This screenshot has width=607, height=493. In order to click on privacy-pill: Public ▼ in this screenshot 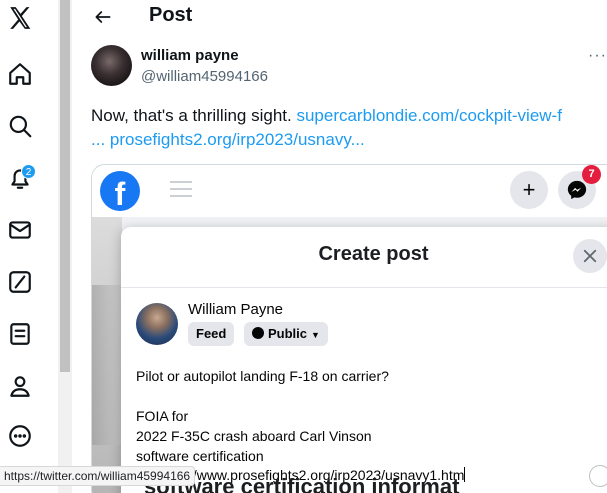, I will do `click(286, 334)`.